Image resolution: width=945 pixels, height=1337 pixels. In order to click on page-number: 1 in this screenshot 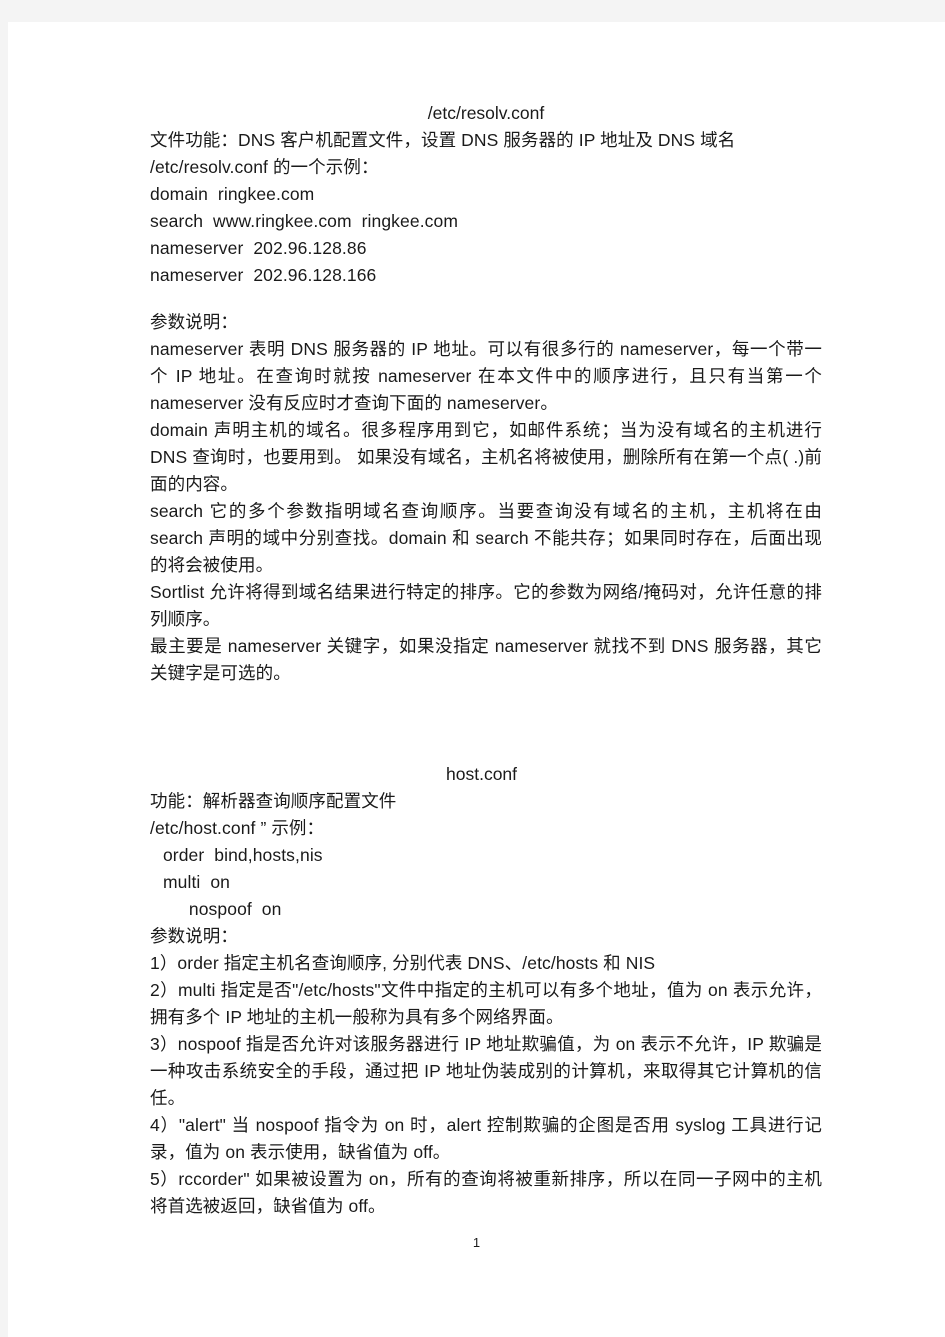, I will do `click(476, 1242)`.